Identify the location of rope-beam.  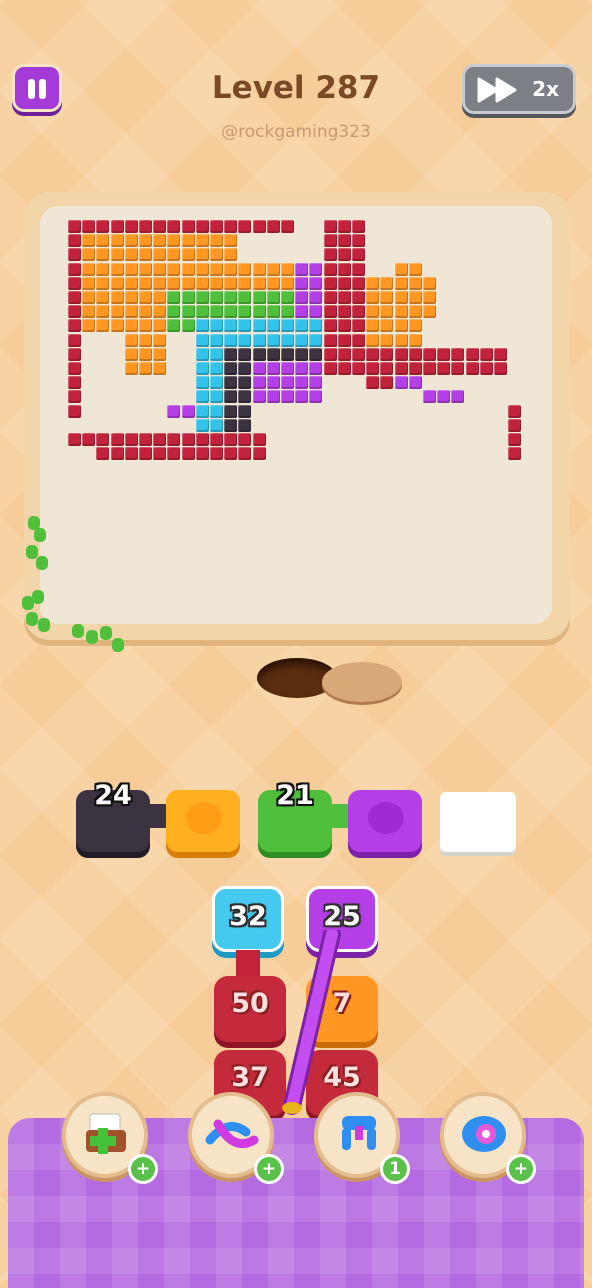
(311, 1022).